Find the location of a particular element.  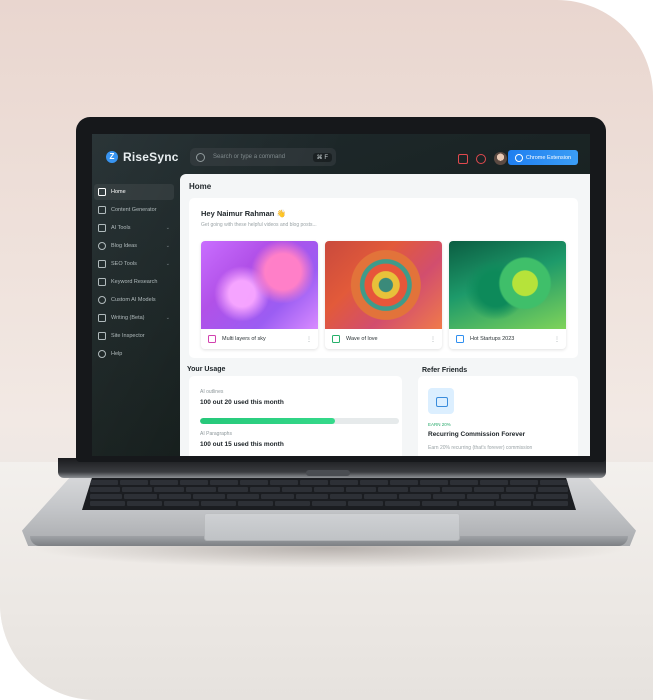

usage-label: AI Paragraphs is located at coordinates (216, 434).